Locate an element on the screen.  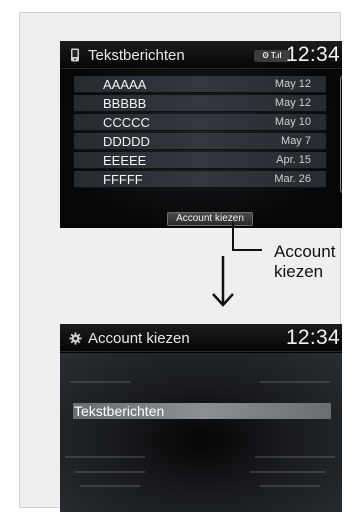
message-date: Apr. 15 is located at coordinates (293, 160).